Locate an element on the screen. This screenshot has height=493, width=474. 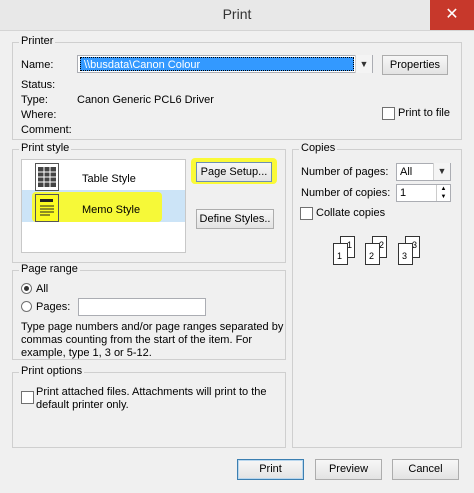
all-radio is located at coordinates (26, 288).